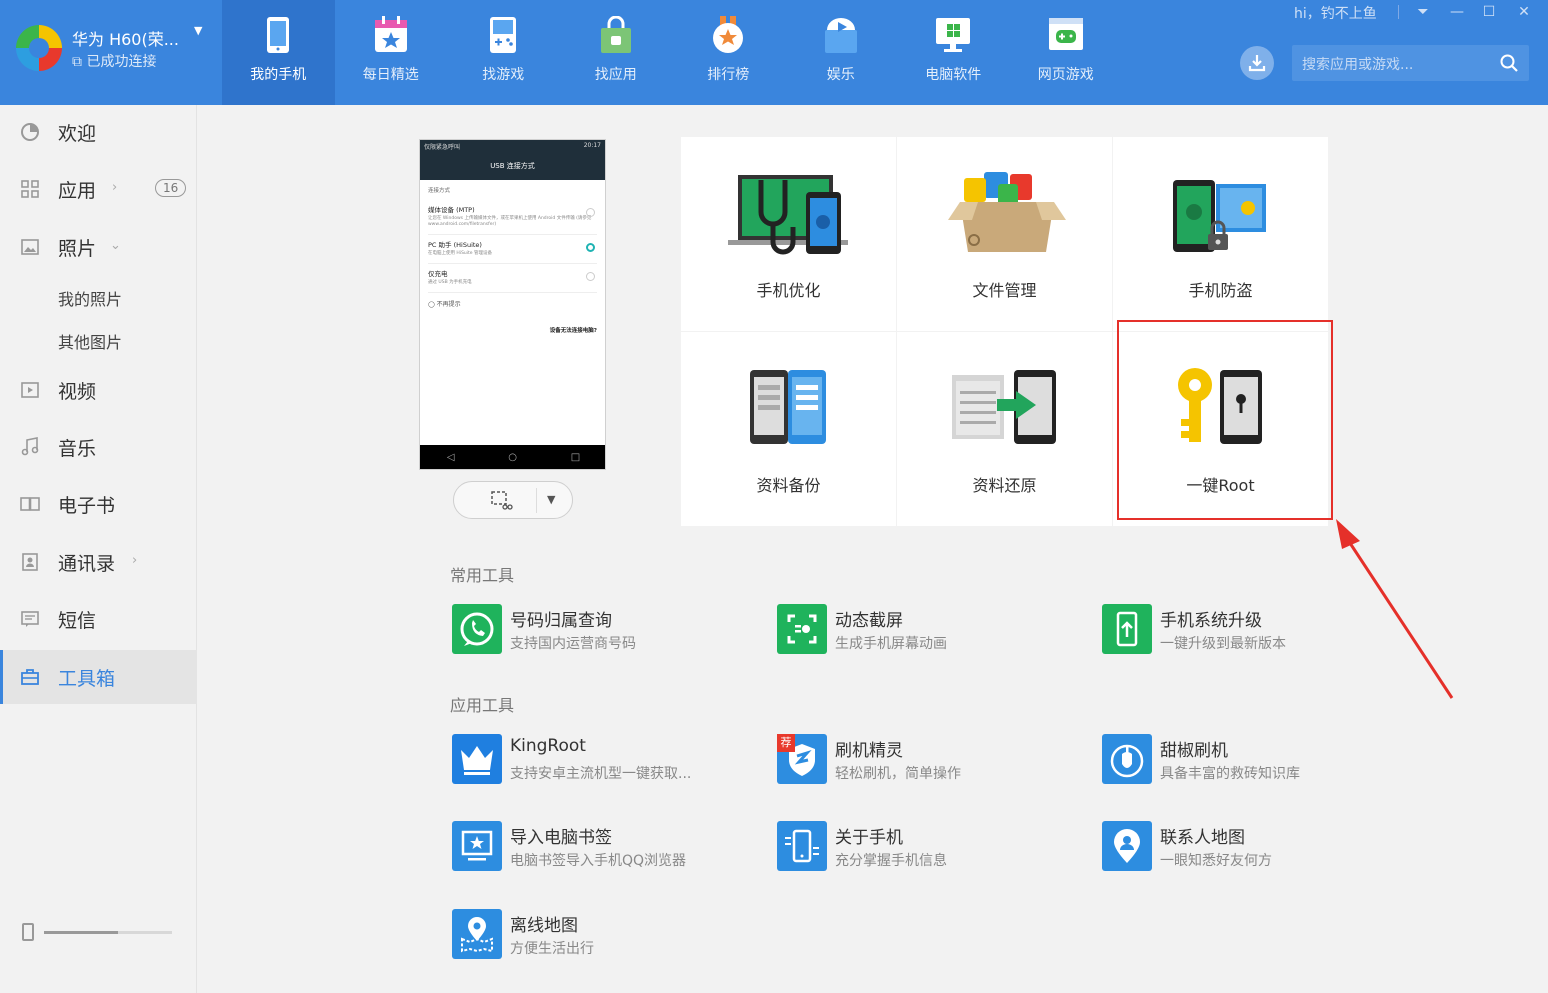 The height and width of the screenshot is (993, 1548). Describe the element at coordinates (98, 189) in the screenshot. I see `sidebar-item-apps: 应用 › 16` at that location.